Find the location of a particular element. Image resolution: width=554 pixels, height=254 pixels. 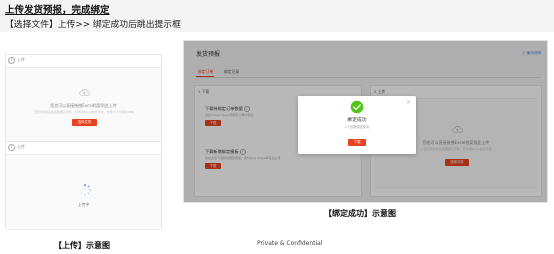

dropzone-hint: 上传文件前请先选择绑定文件，仅支持Excel格式文档，文件大小不超过2MB is located at coordinates (83, 112).